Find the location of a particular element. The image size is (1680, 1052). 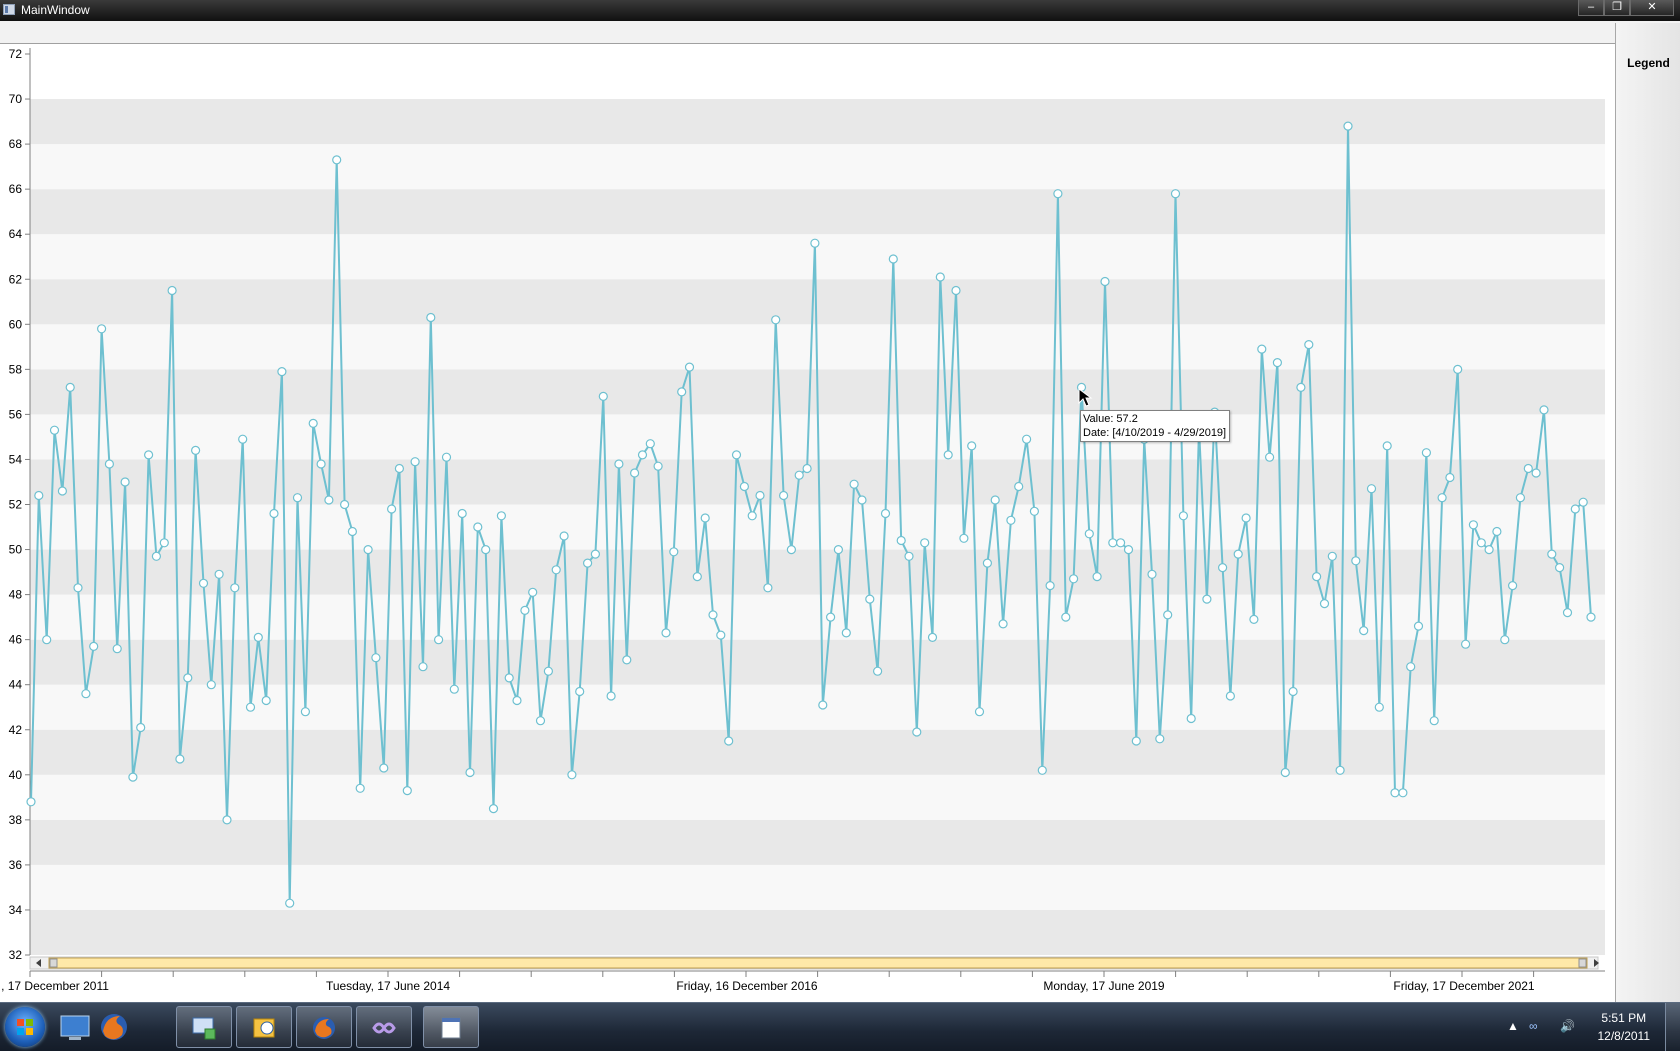

y-tick-label: 50 is located at coordinates (16, 550).